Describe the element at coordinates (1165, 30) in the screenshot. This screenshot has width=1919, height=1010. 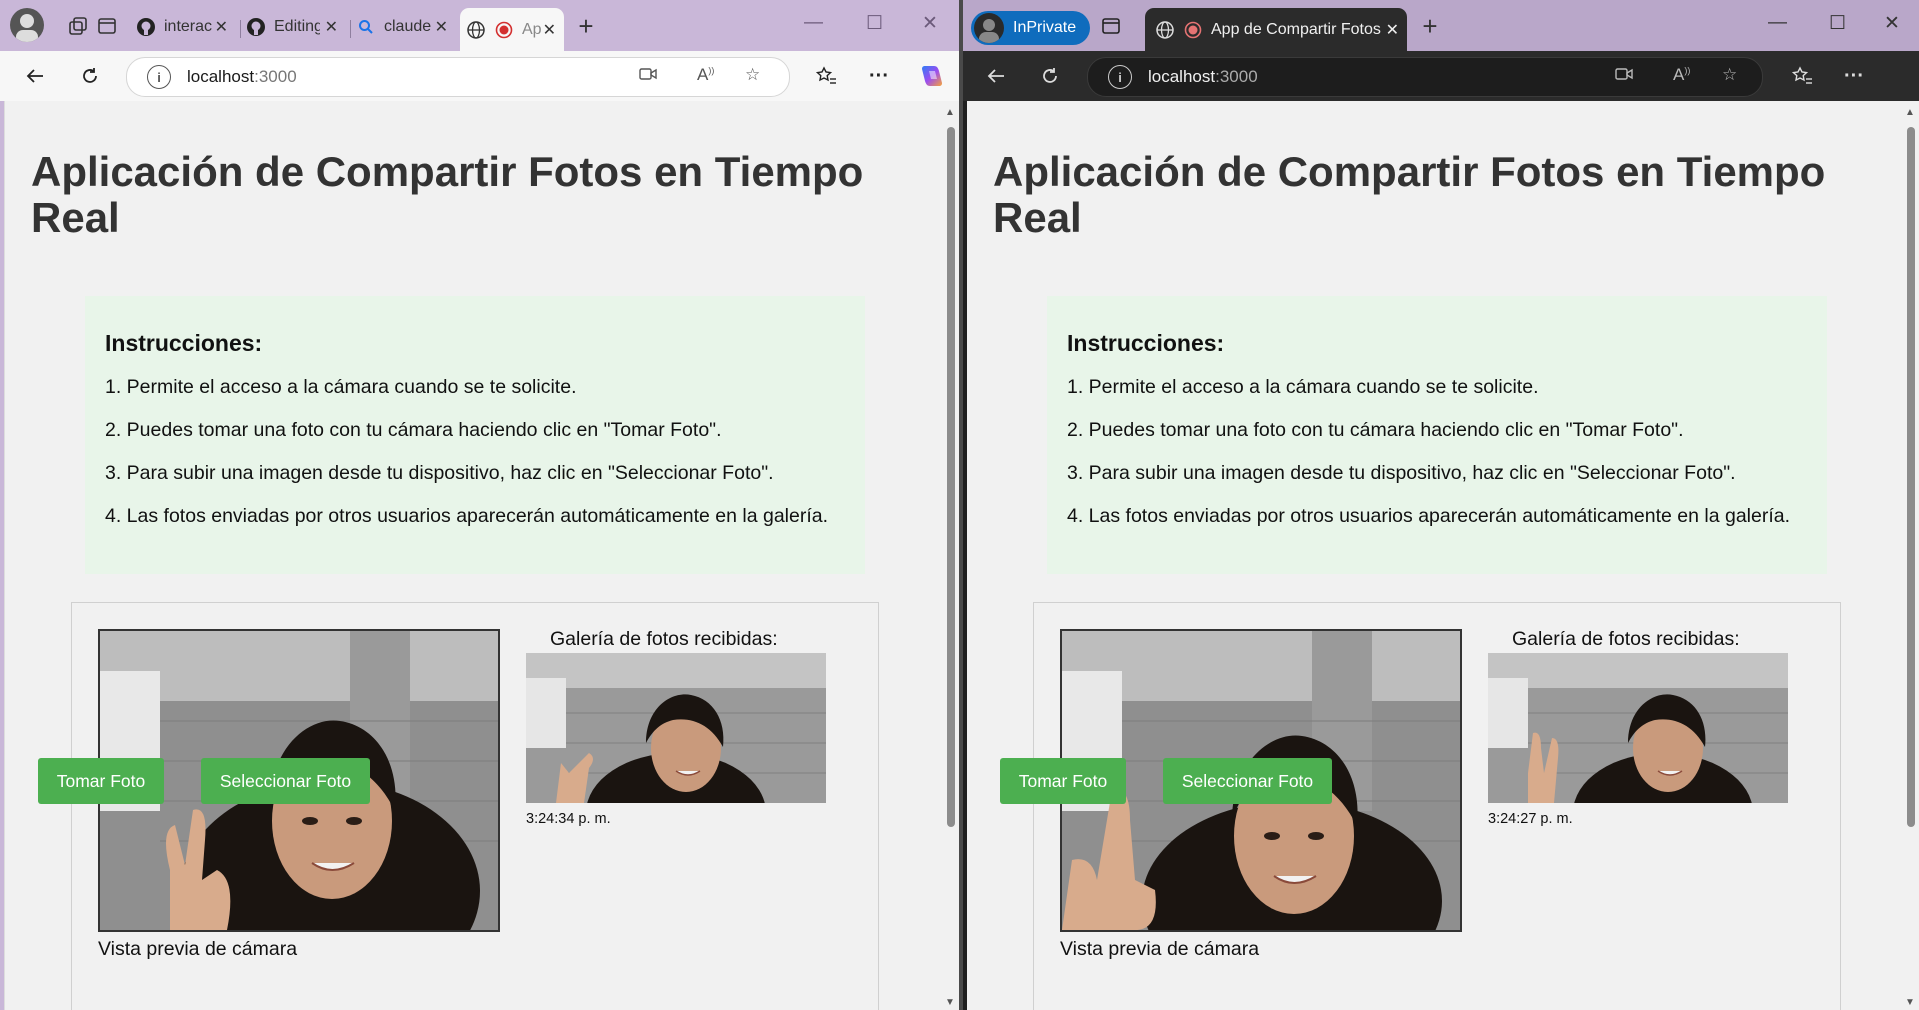
I see `globe-icon` at that location.